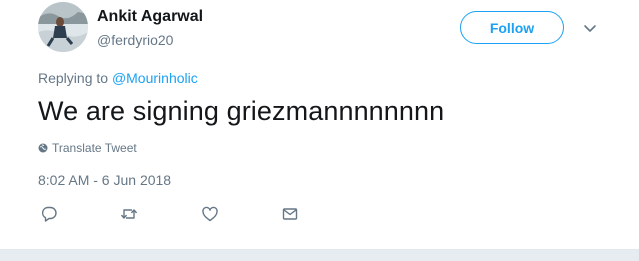 This screenshot has height=261, width=639. What do you see at coordinates (94, 148) in the screenshot?
I see `translate-label: Translate Tweet` at bounding box center [94, 148].